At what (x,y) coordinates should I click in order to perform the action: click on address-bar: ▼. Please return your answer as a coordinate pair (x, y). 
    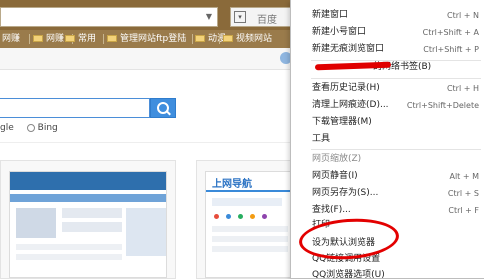
    Looking at the image, I should click on (109, 17).